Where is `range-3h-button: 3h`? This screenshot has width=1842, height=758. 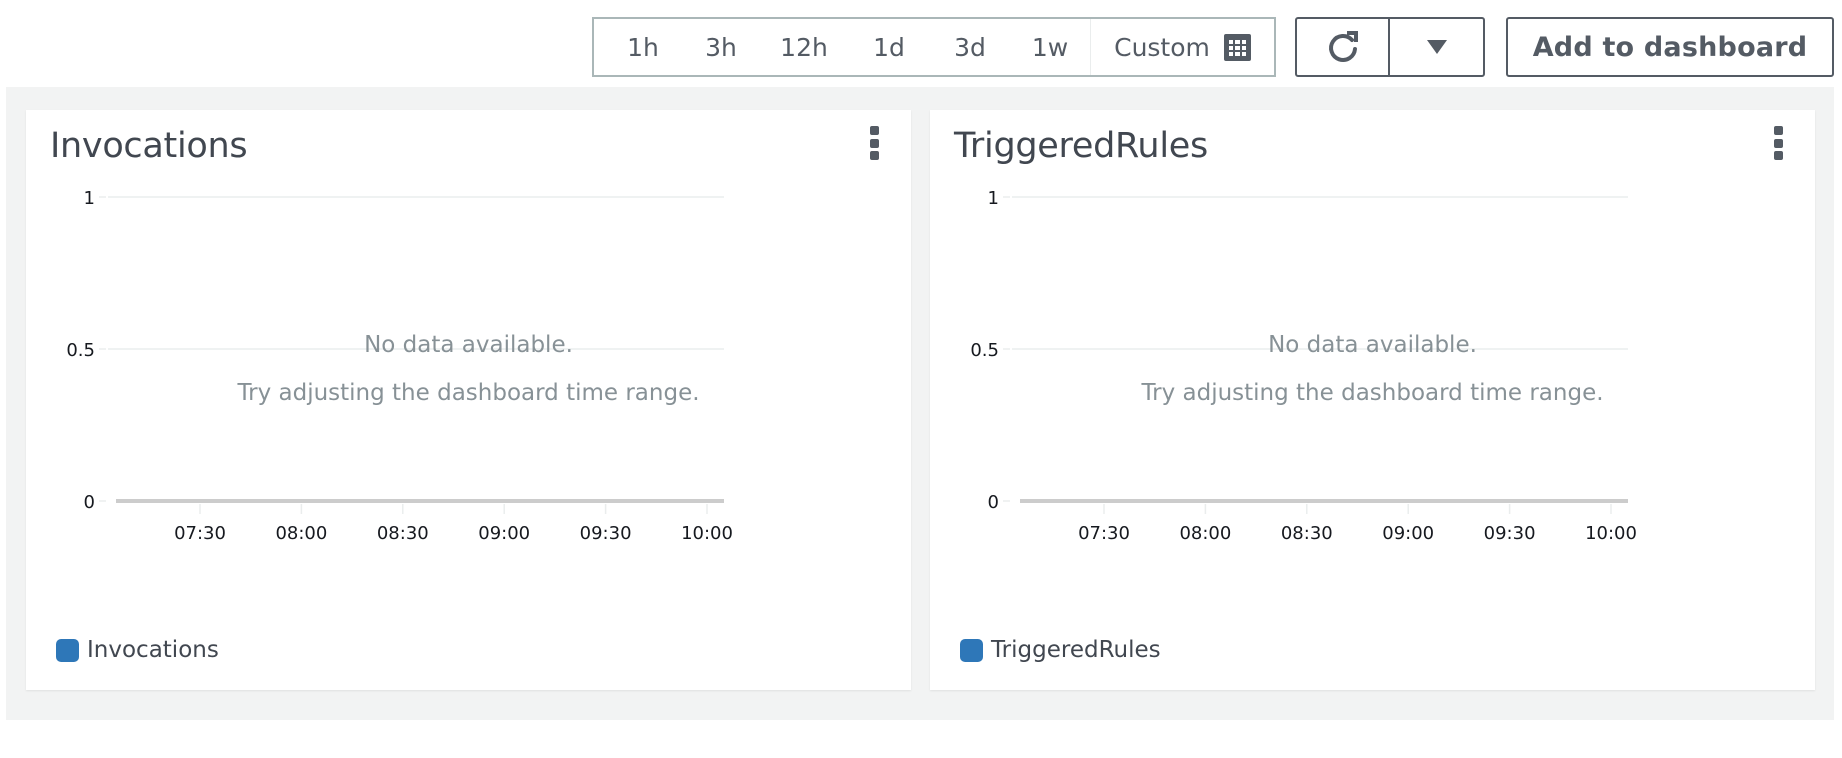 range-3h-button: 3h is located at coordinates (721, 47).